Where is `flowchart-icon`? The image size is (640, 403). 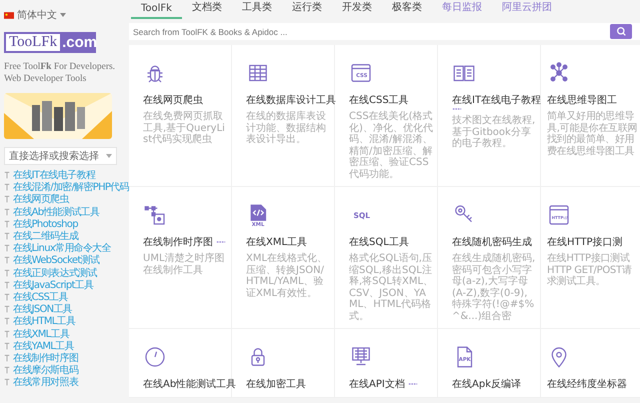
flowchart-icon is located at coordinates (155, 215).